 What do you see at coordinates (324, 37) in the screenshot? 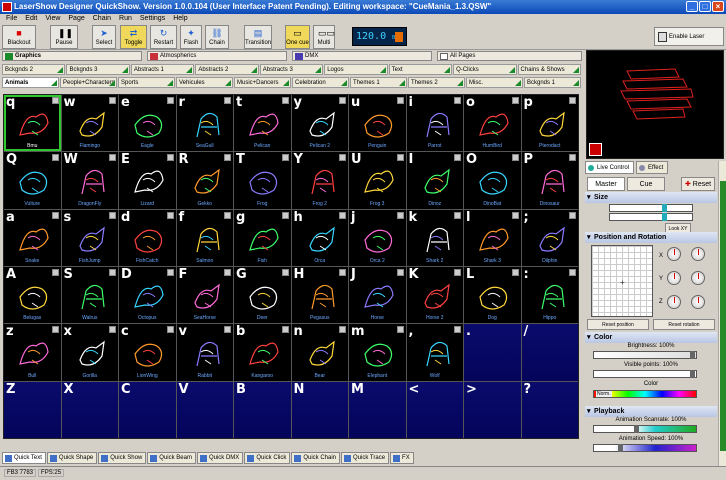
I see `multi-button: ▭▭ Multi` at bounding box center [324, 37].